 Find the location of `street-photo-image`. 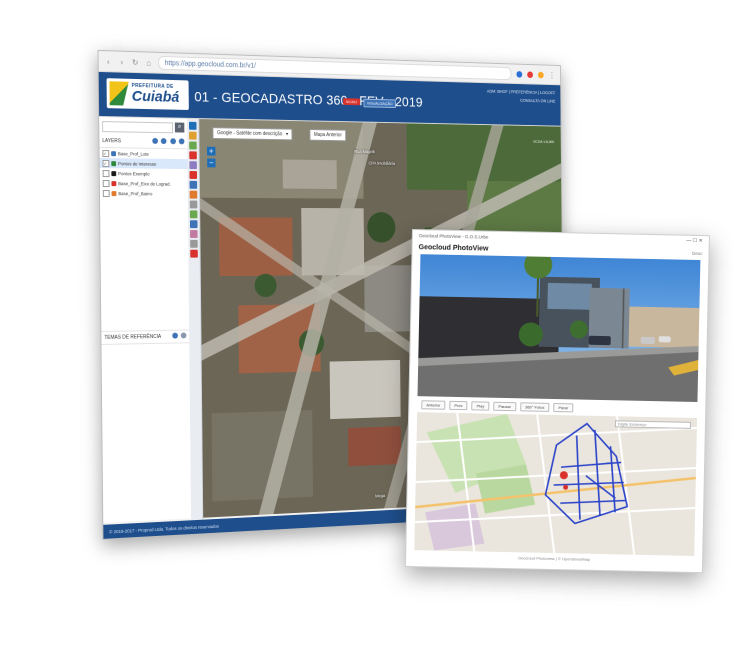

street-photo-image is located at coordinates (559, 328).